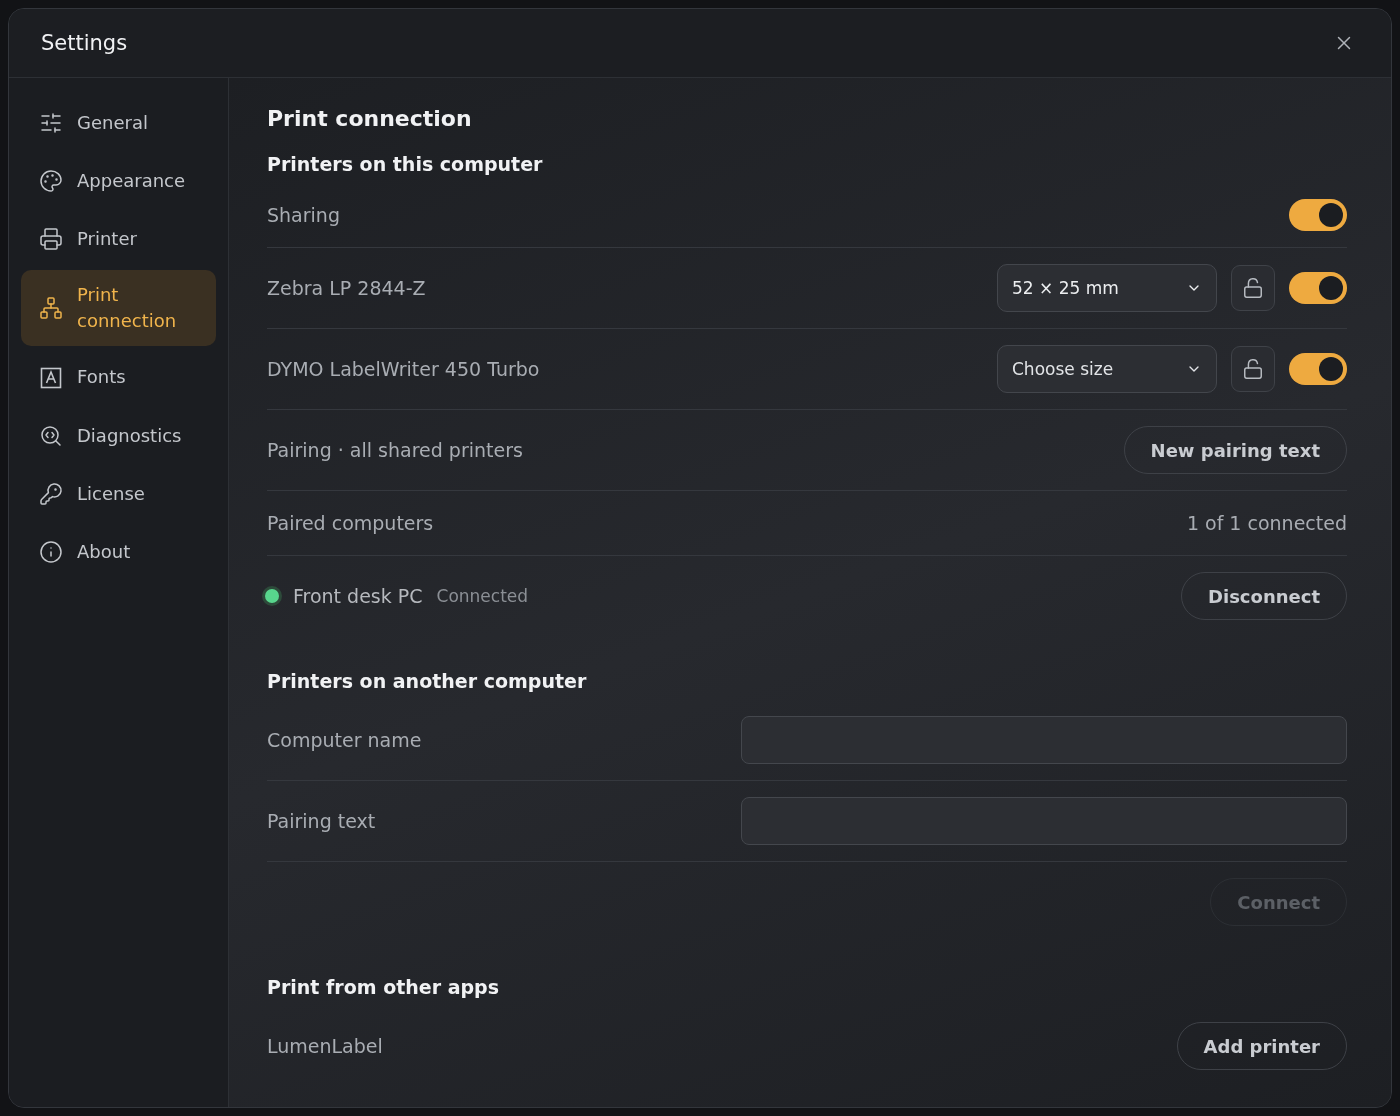 The height and width of the screenshot is (1116, 1400). Describe the element at coordinates (1107, 369) in the screenshot. I see `size-select: Choose size` at that location.